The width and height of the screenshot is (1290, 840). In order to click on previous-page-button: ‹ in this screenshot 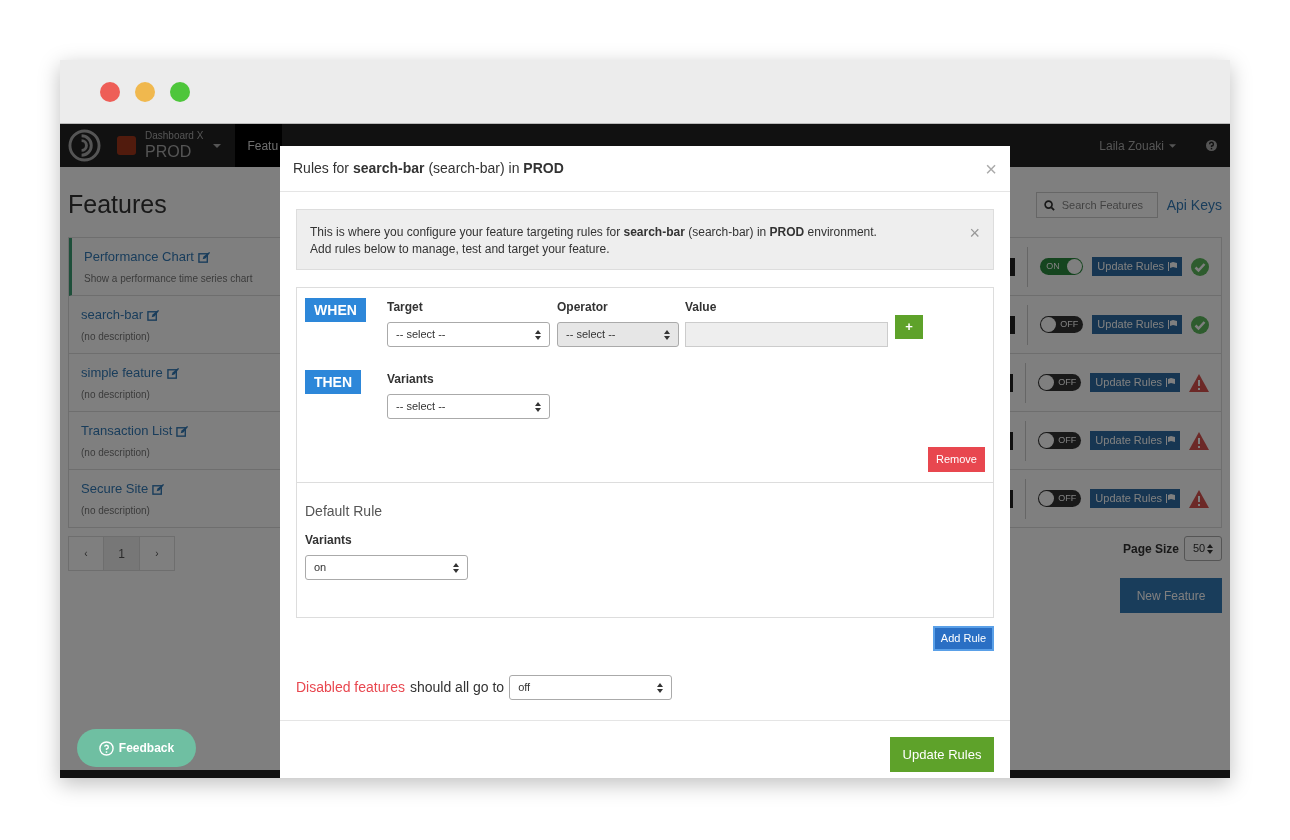, I will do `click(86, 553)`.